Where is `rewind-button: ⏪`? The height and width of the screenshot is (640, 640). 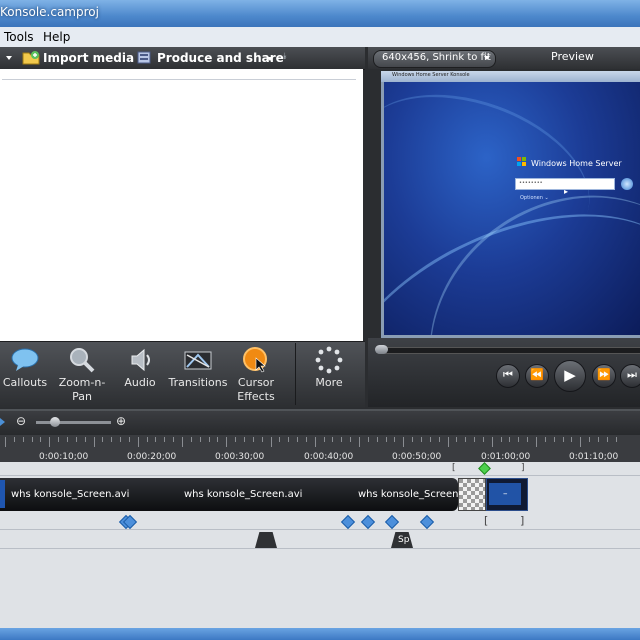 rewind-button: ⏪ is located at coordinates (537, 376).